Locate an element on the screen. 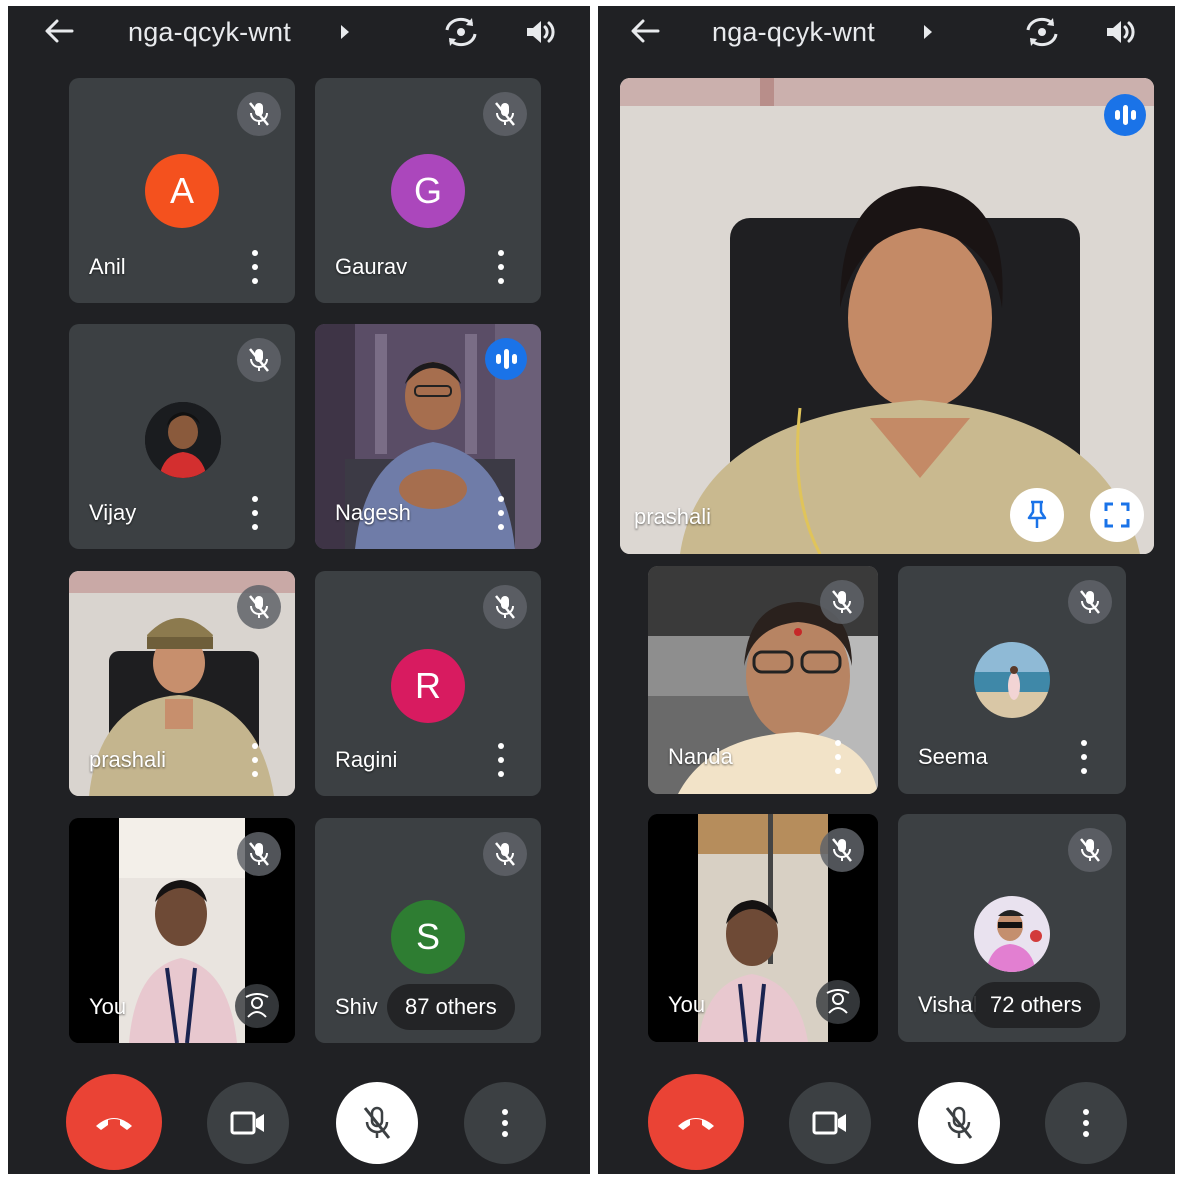 The image size is (1183, 1180). others-count: 87 others is located at coordinates (451, 1007).